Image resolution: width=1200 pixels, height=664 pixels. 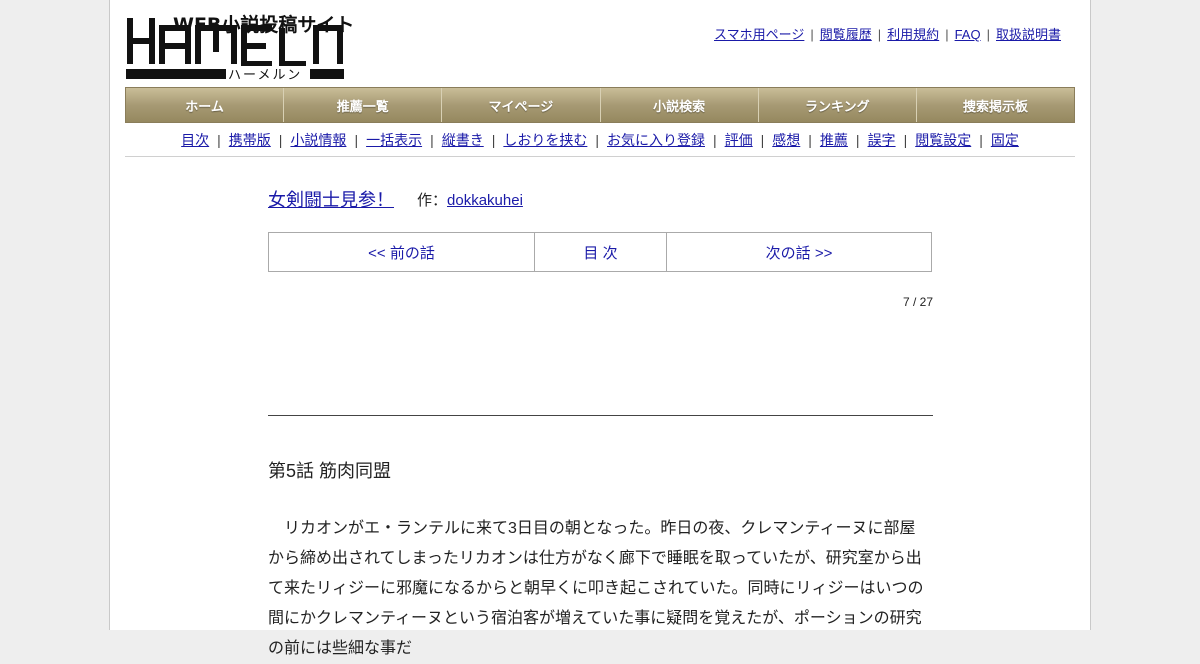 I want to click on top-links: スマホ用ページ | 閲覧履歴 | 利用規約 | FAQ | 取扱説明書, so click(x=887, y=34).